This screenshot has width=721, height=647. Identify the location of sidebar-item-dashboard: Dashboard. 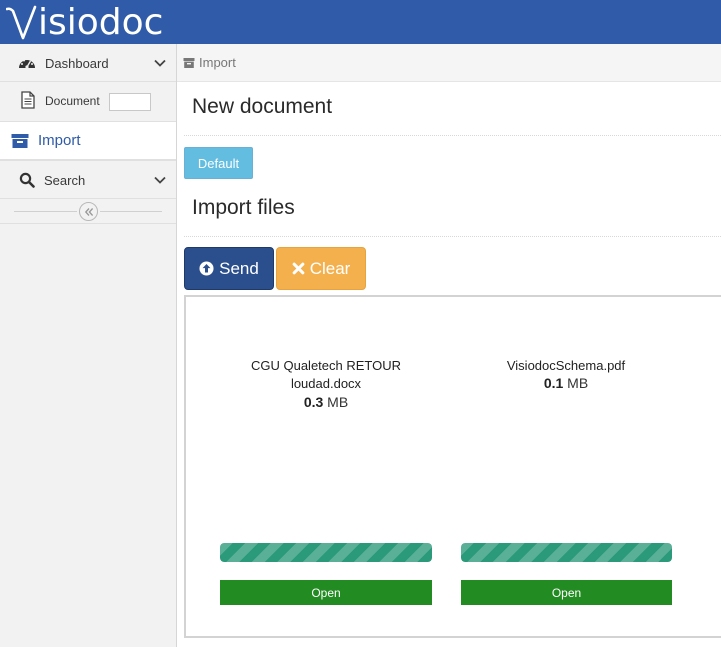
(88, 63).